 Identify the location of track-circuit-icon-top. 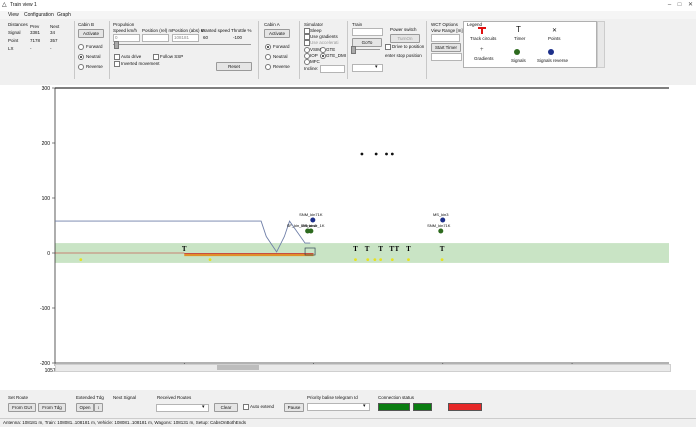
(482, 28).